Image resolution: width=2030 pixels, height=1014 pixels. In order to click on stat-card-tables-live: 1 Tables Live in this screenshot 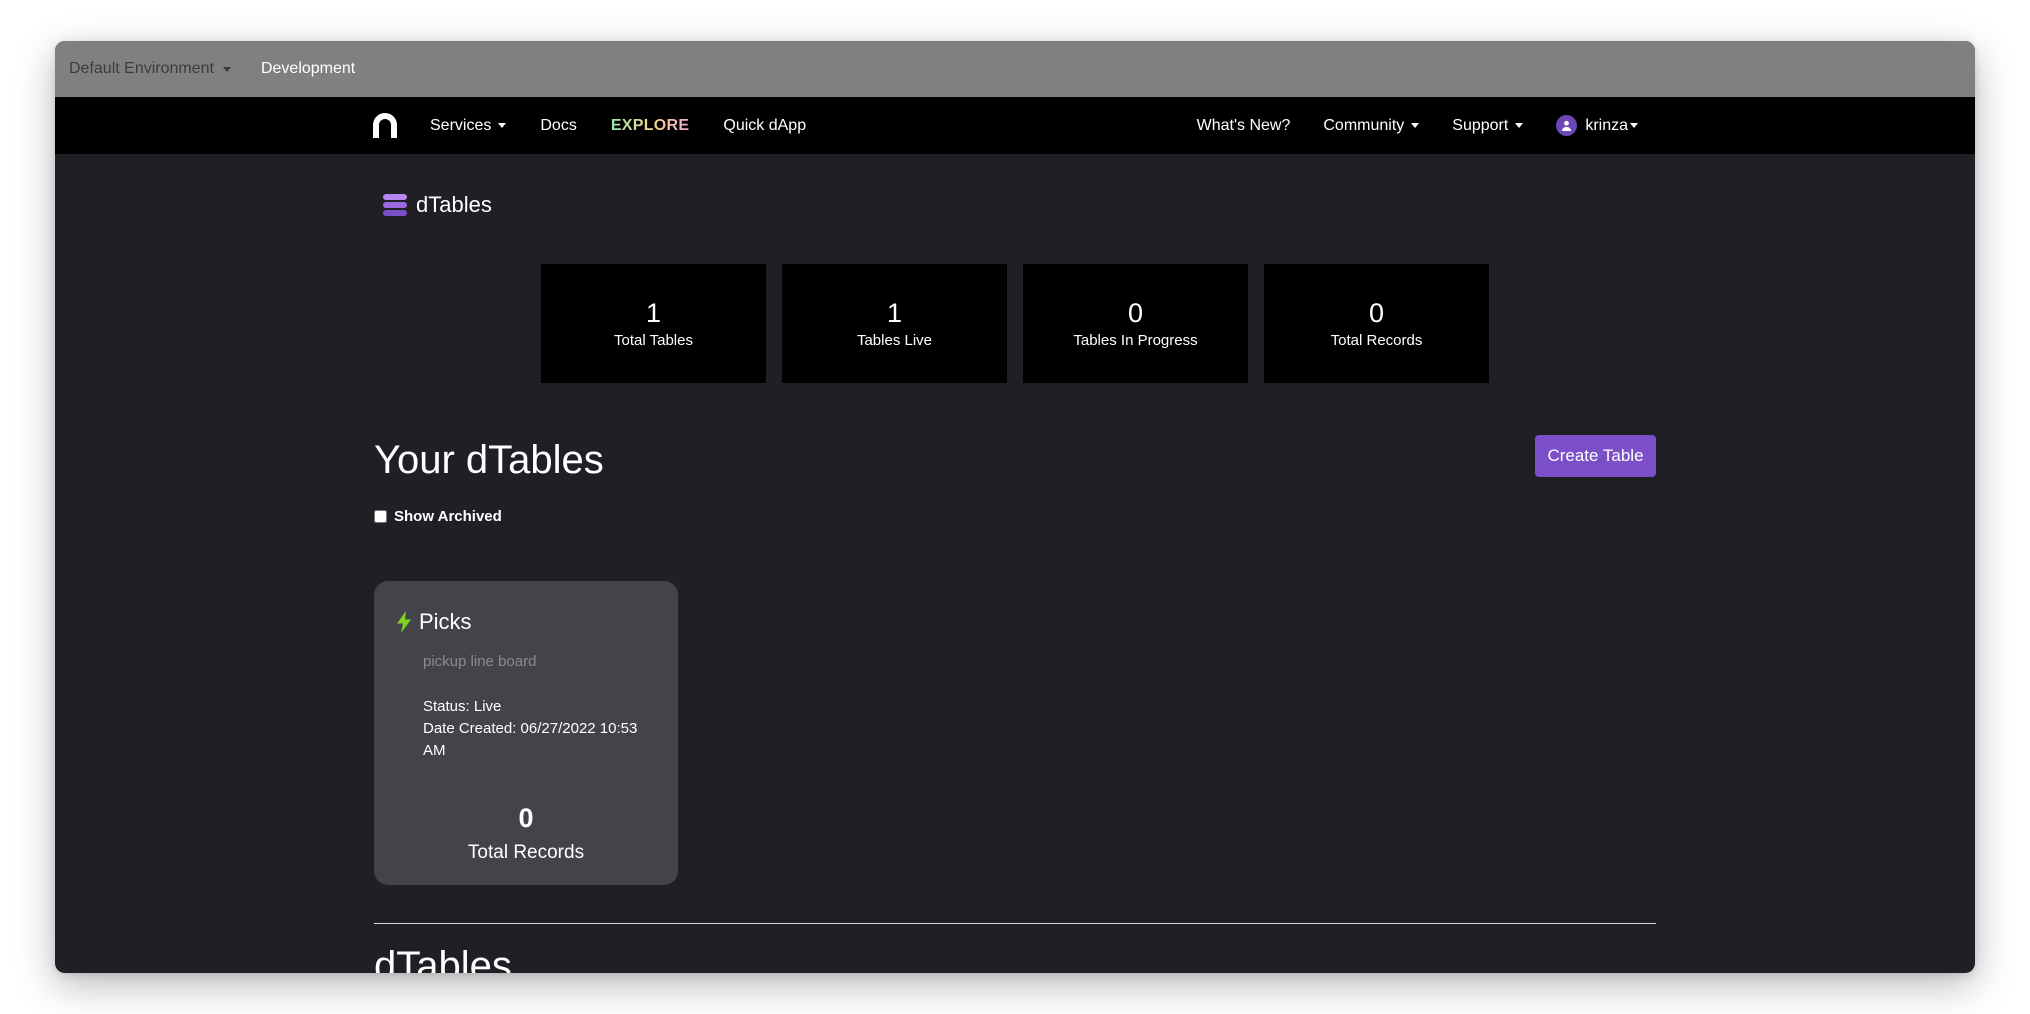, I will do `click(894, 323)`.